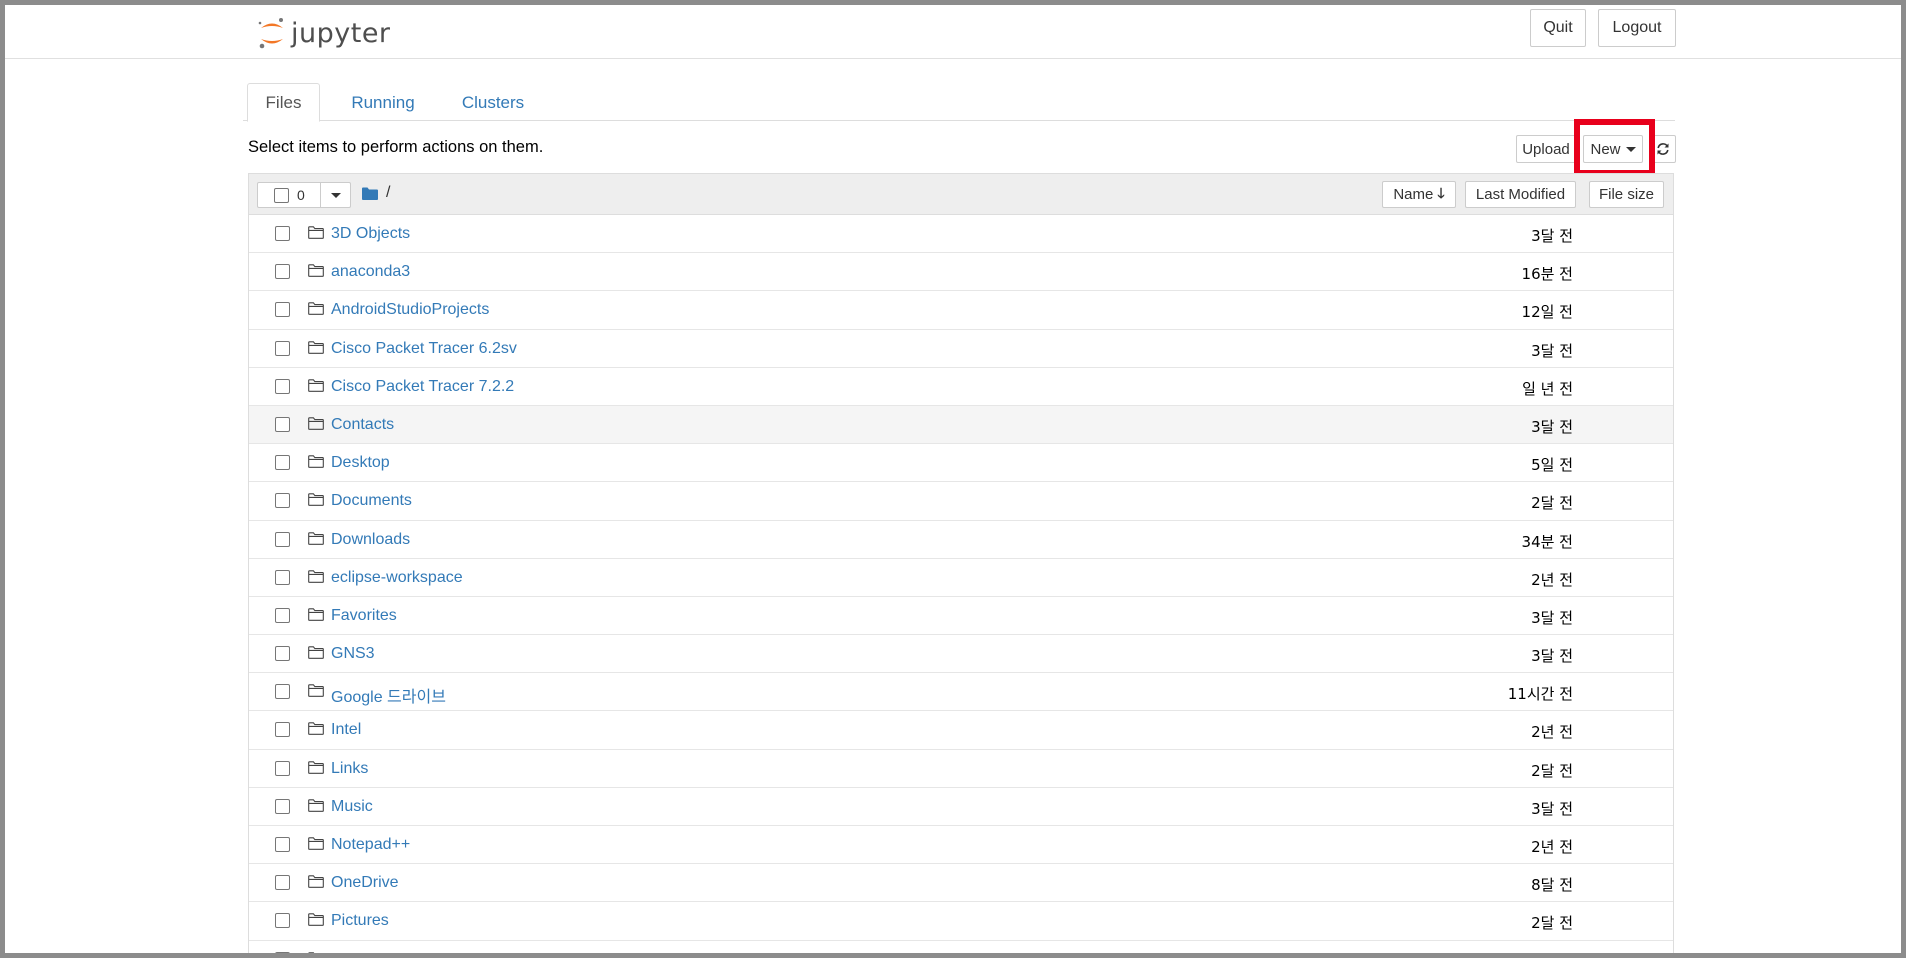 Image resolution: width=1906 pixels, height=958 pixels. I want to click on sort-by-modified-button: Last Modified, so click(1520, 194).